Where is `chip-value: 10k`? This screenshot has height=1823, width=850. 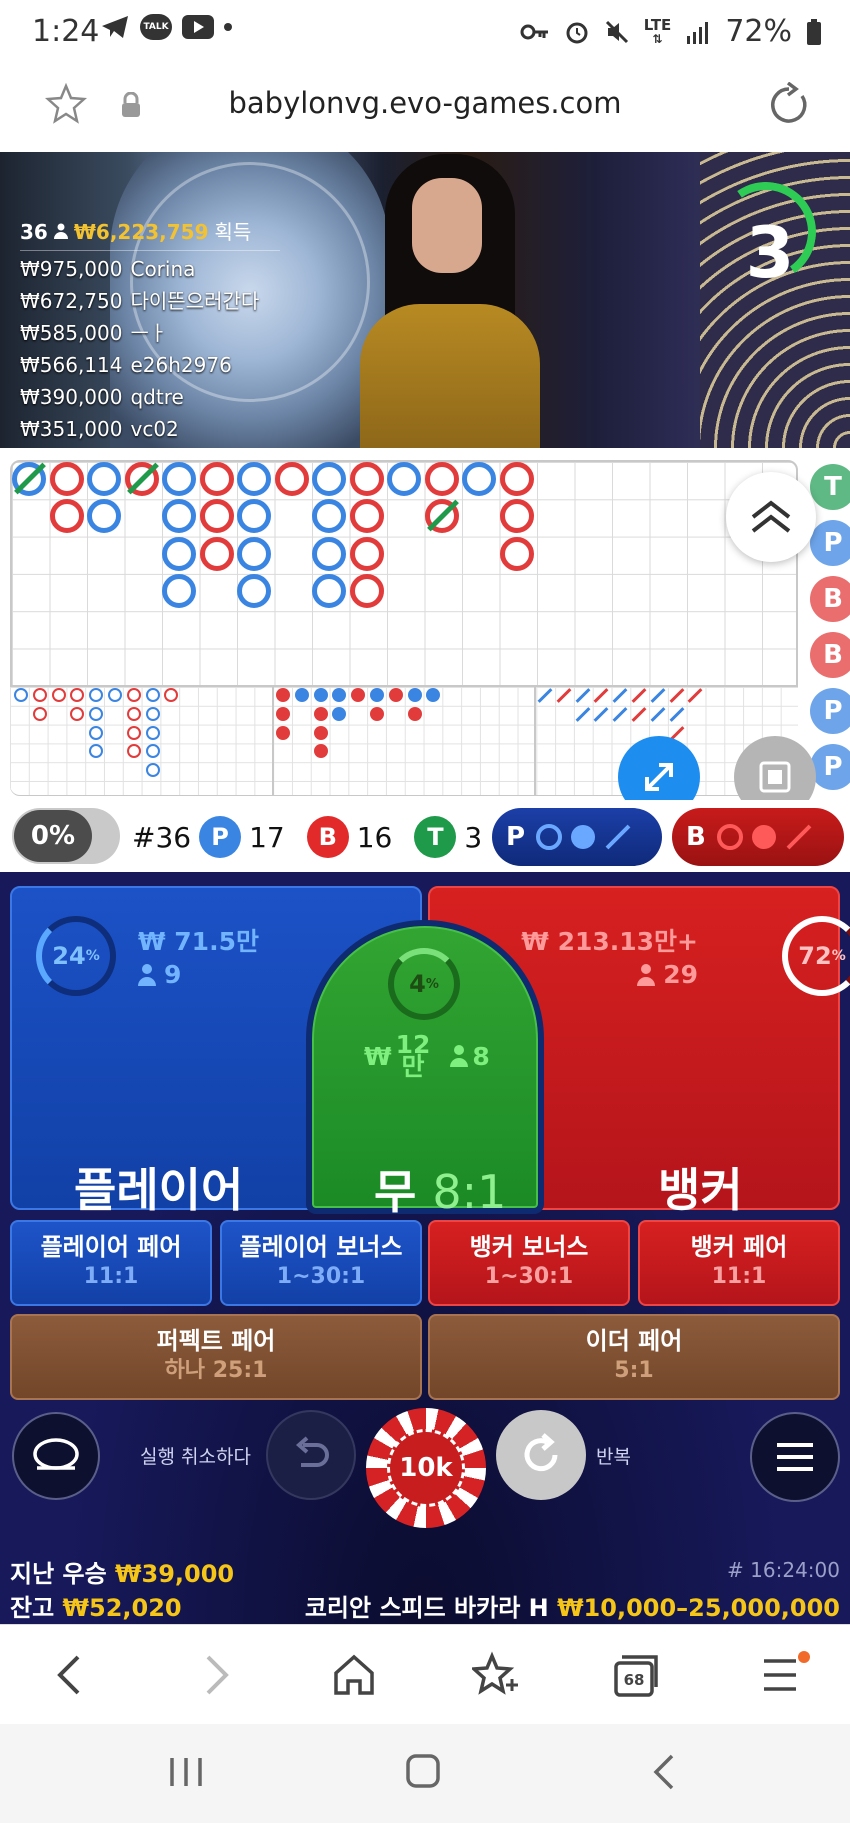 chip-value: 10k is located at coordinates (426, 1468).